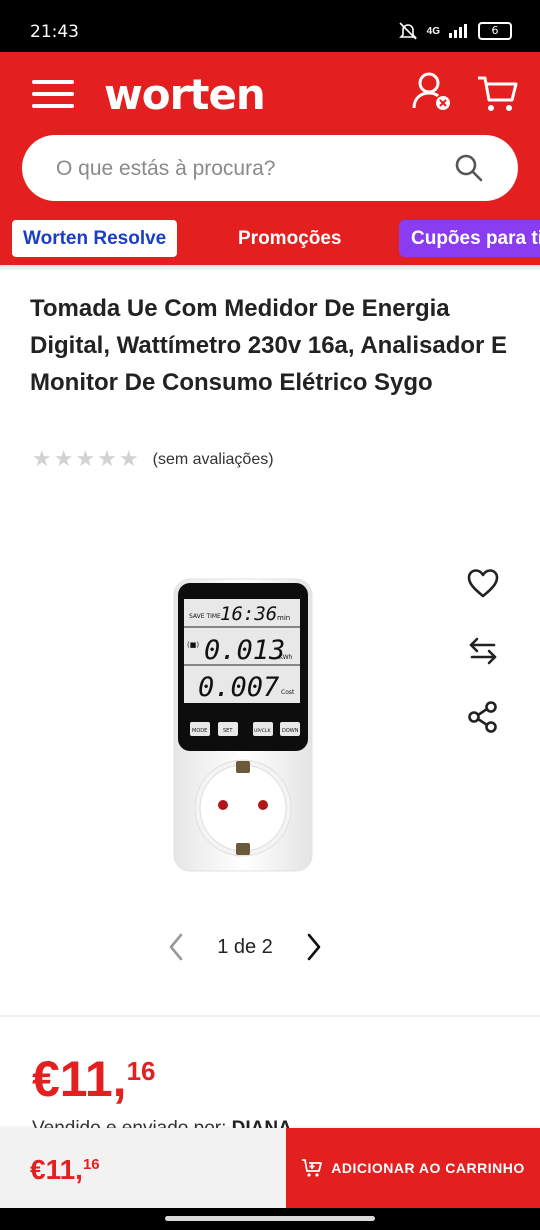 Image resolution: width=540 pixels, height=1230 pixels. Describe the element at coordinates (483, 584) in the screenshot. I see `favorite-icon` at that location.